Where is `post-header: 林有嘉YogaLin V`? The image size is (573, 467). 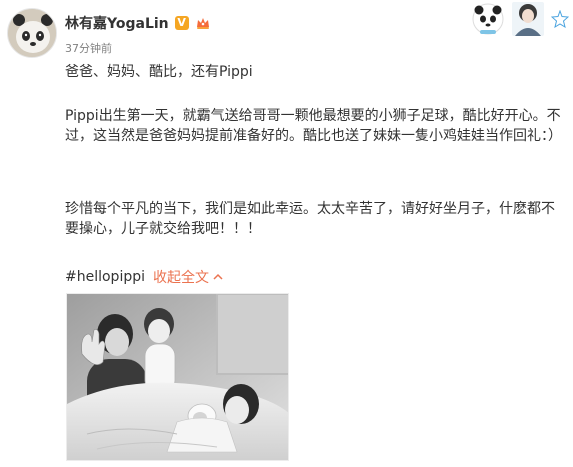
post-header: 林有嘉YogaLin V is located at coordinates (138, 23).